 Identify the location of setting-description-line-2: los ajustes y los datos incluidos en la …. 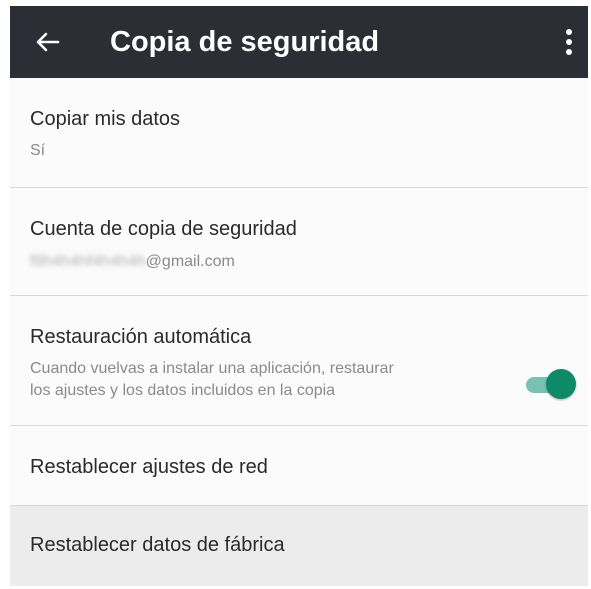
(183, 390).